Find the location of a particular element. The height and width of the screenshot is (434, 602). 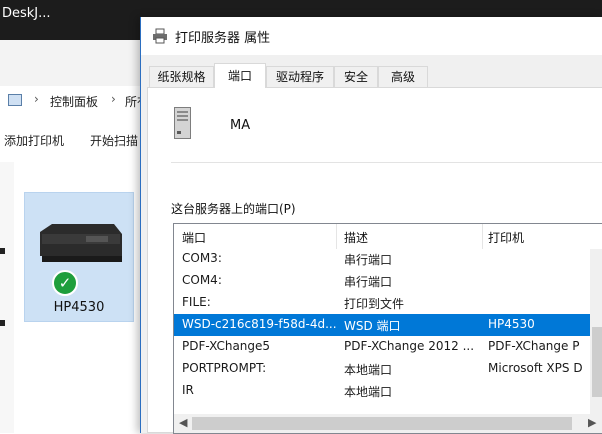

add-printer-button: 添加打印机 is located at coordinates (34, 140).